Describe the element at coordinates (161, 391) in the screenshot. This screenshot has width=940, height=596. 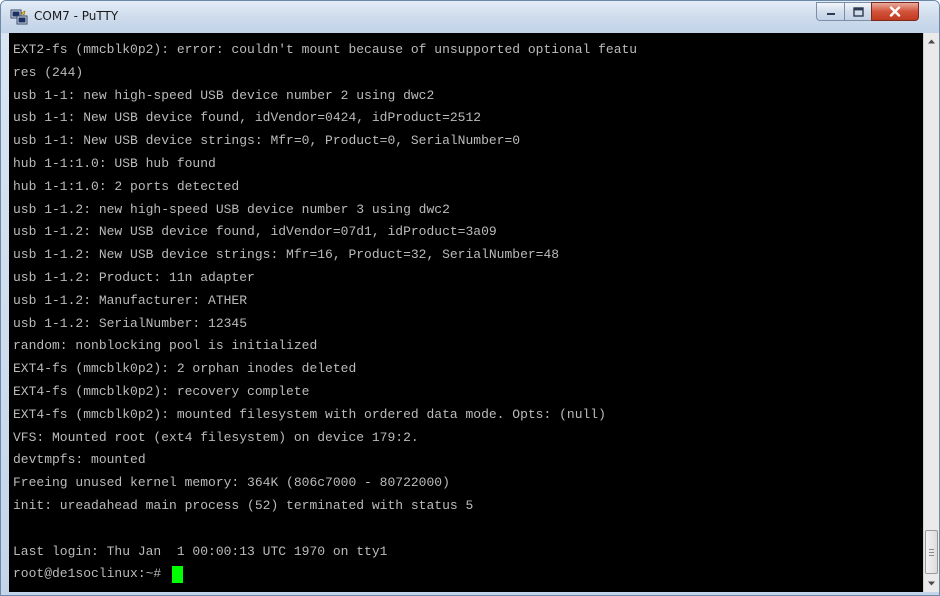
I see `terminal-line: EXT4-fs (mmcblk0p2): recovery complete` at that location.